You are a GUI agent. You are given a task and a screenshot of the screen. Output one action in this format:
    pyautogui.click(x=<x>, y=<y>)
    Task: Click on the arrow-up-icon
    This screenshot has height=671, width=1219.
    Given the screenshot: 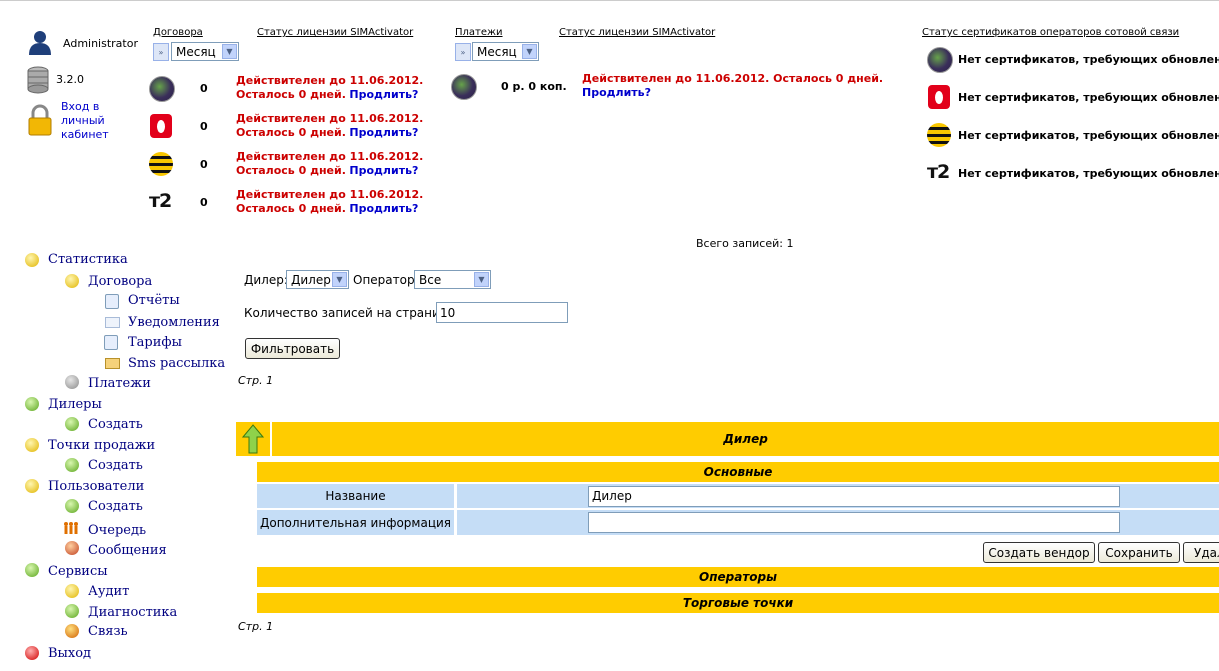 What is the action you would take?
    pyautogui.click(x=253, y=439)
    